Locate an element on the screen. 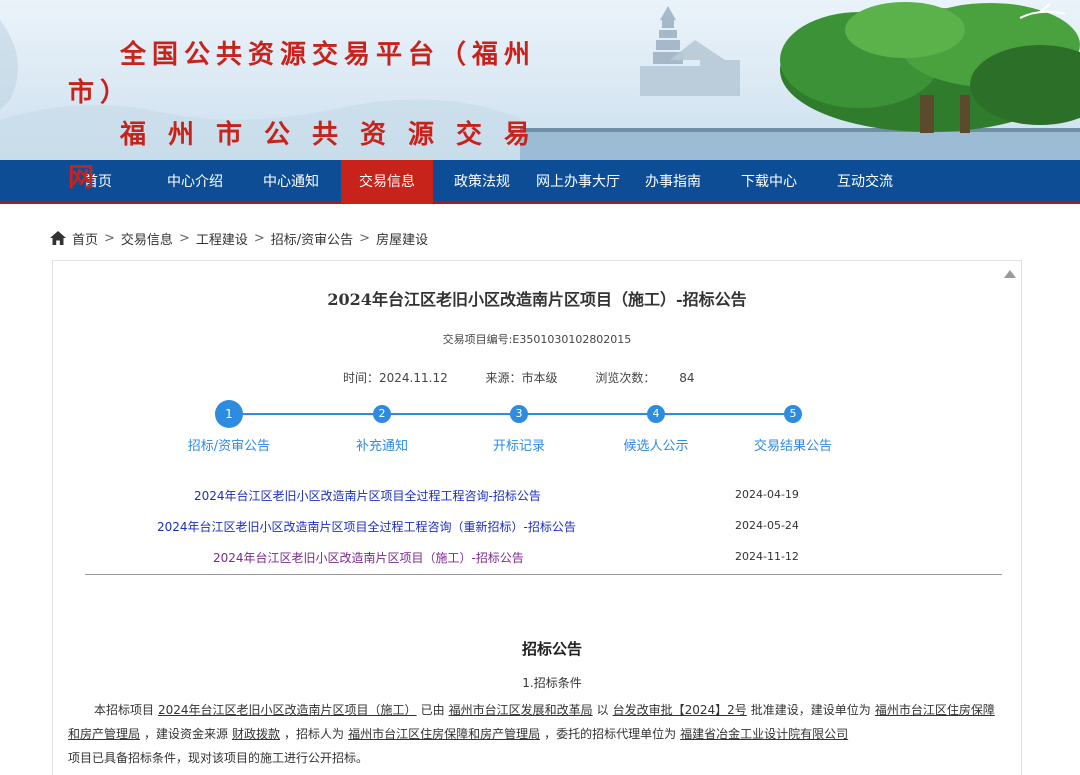 This screenshot has height=775, width=1080. nav-item-policy: 政策法规 is located at coordinates (482, 182).